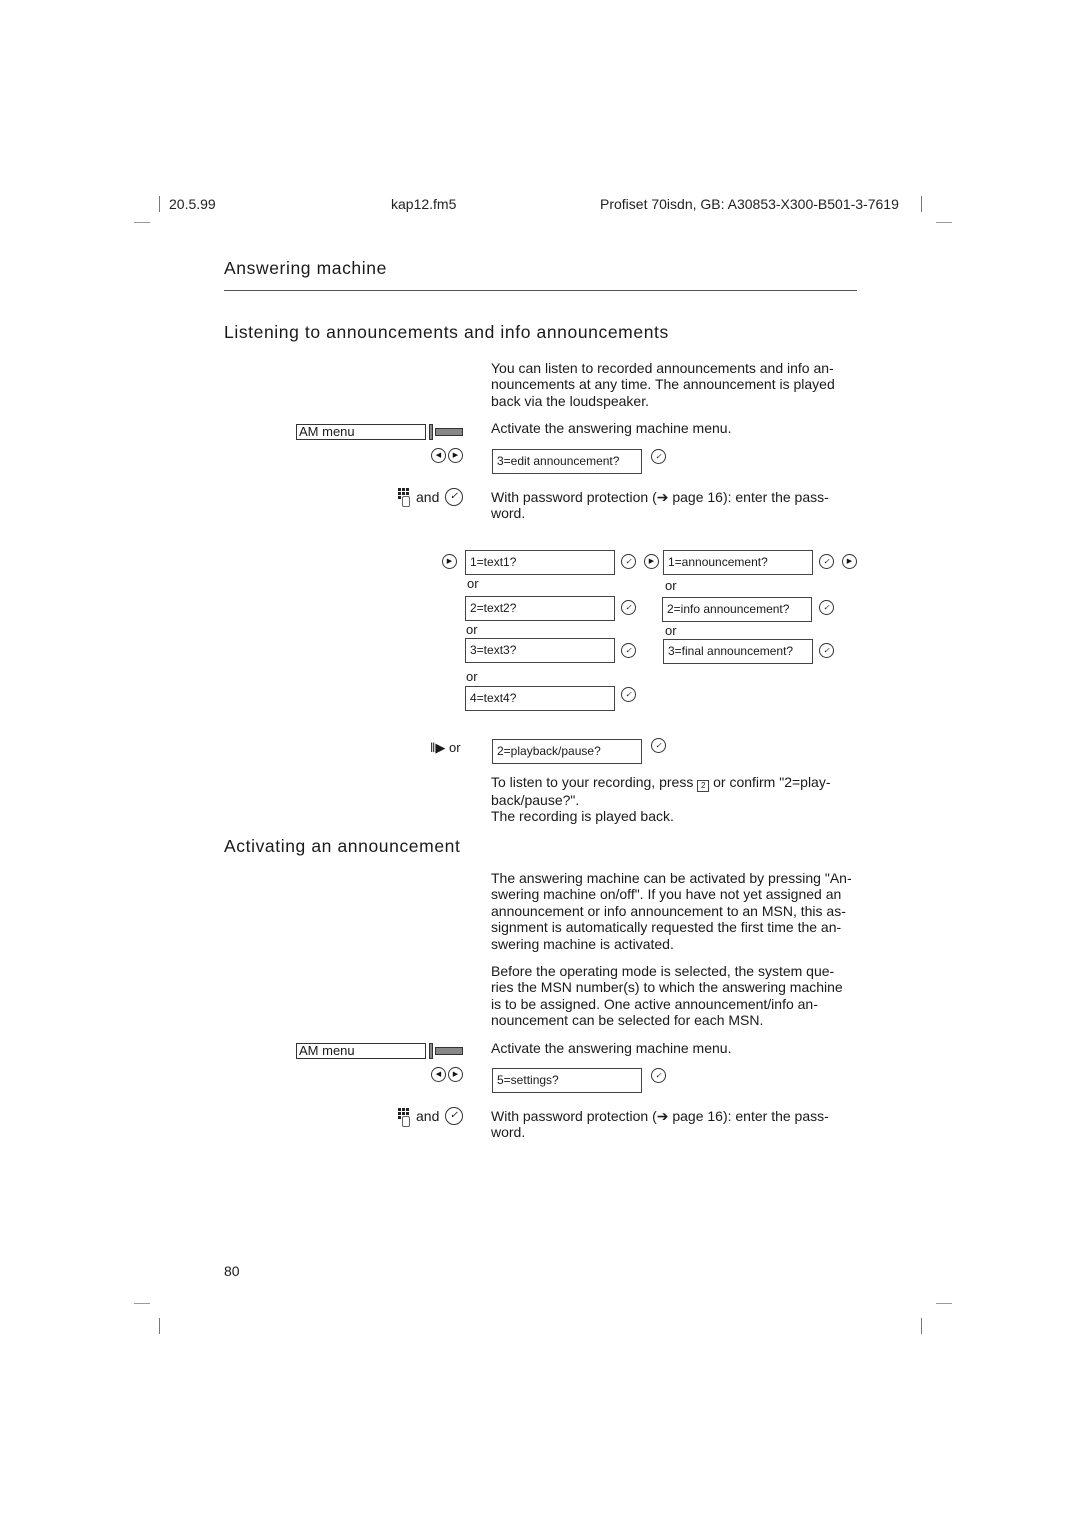  I want to click on chapter-divider, so click(540, 290).